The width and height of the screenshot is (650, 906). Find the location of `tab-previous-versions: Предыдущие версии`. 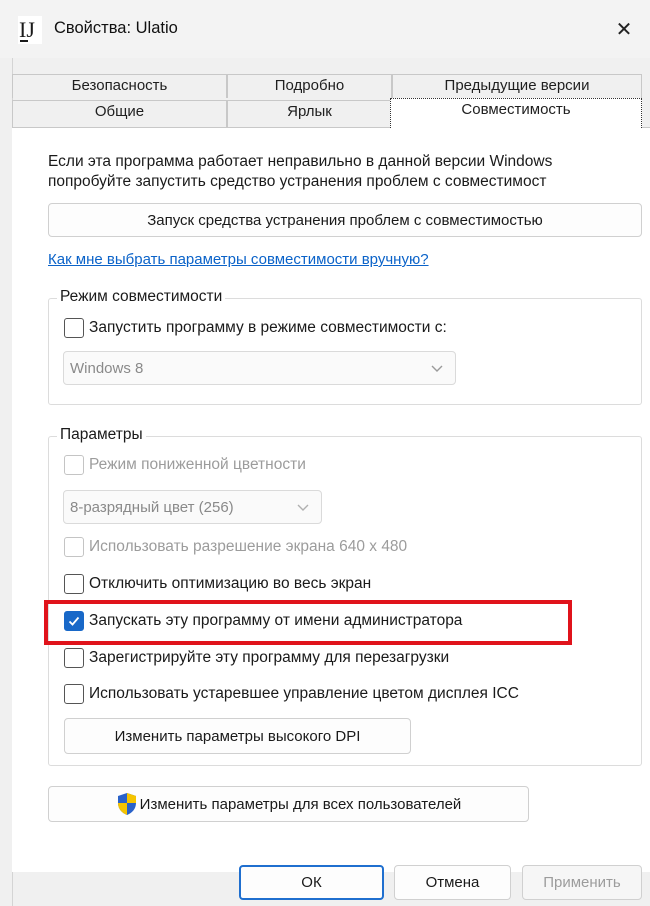

tab-previous-versions: Предыдущие версии is located at coordinates (517, 86).